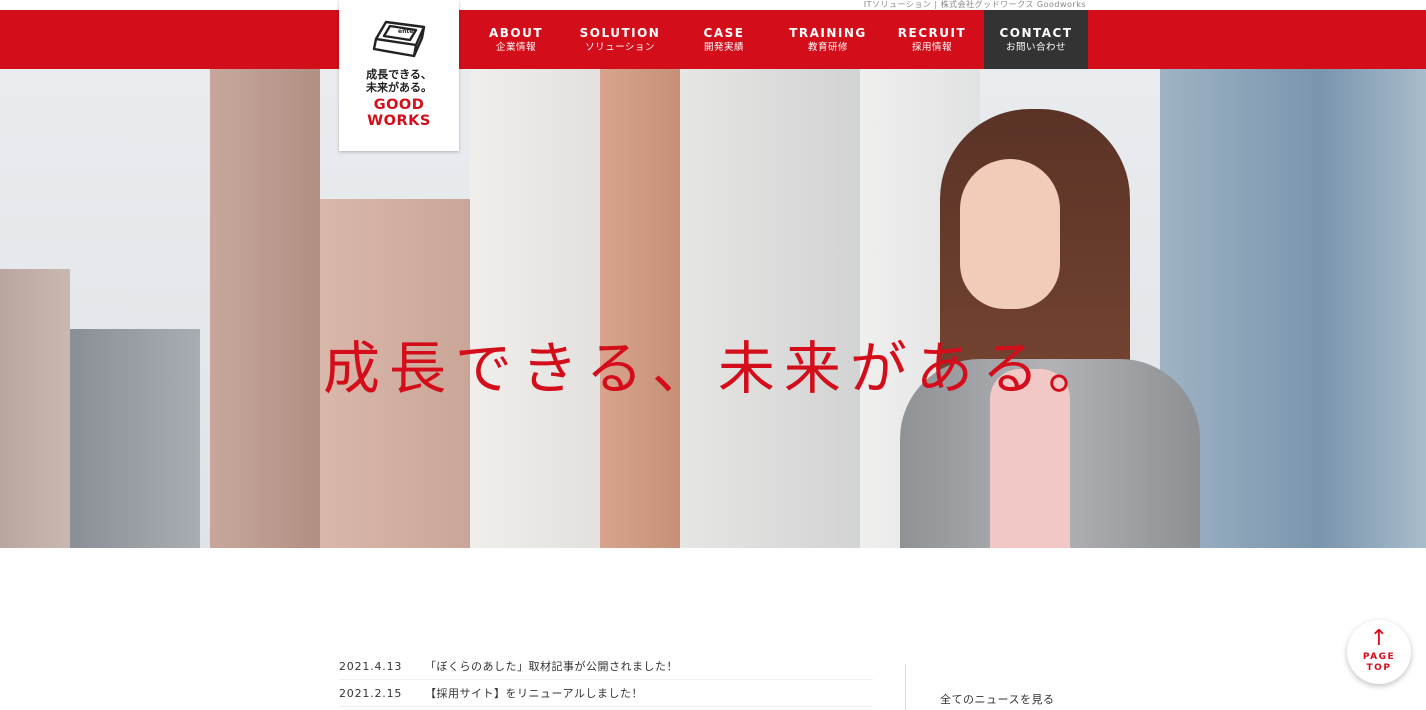  What do you see at coordinates (1035, 47) in the screenshot?
I see `nav-contact-ja: お問い合わせ` at bounding box center [1035, 47].